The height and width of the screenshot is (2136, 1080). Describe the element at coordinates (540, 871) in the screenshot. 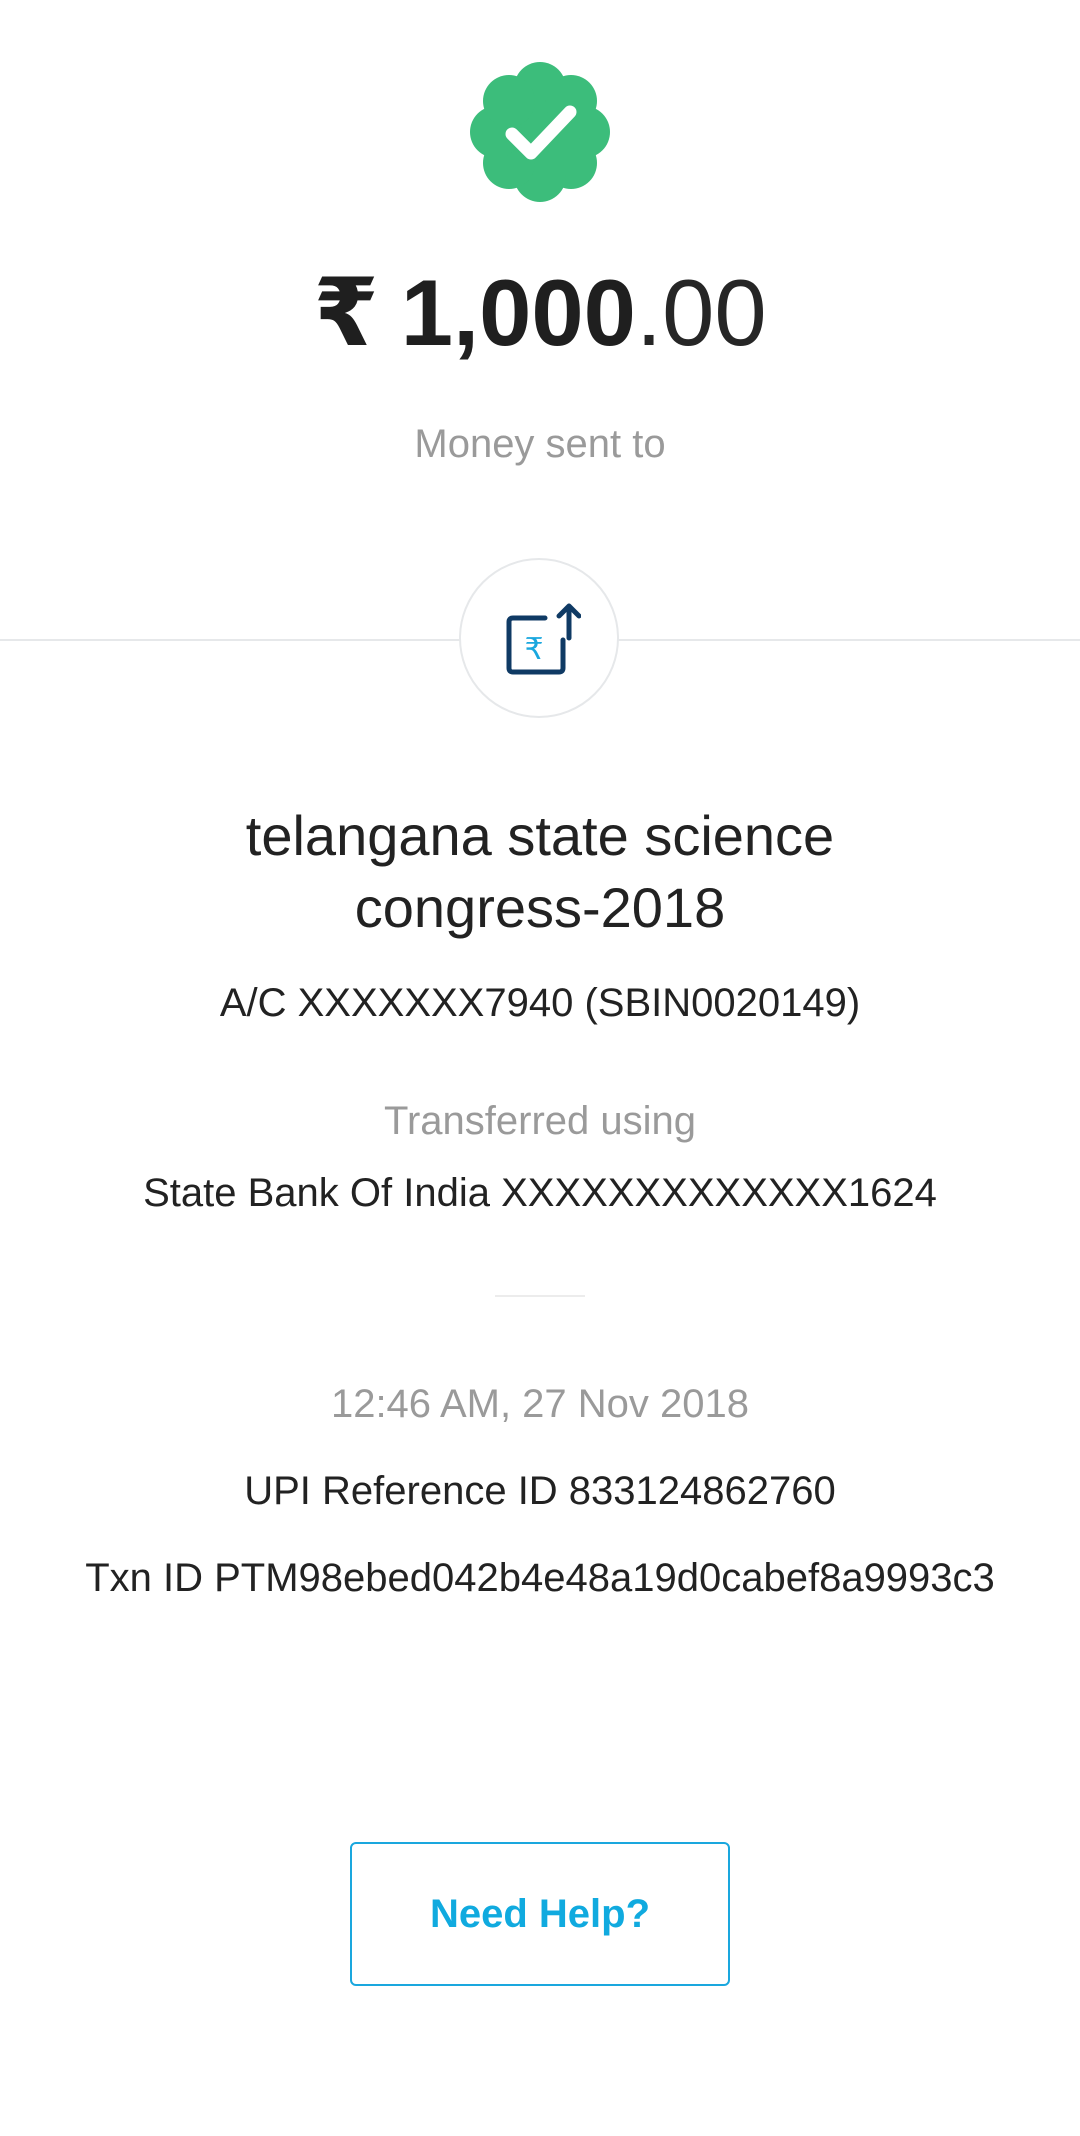

I see `payee-name: telangana state science congress-2018` at that location.